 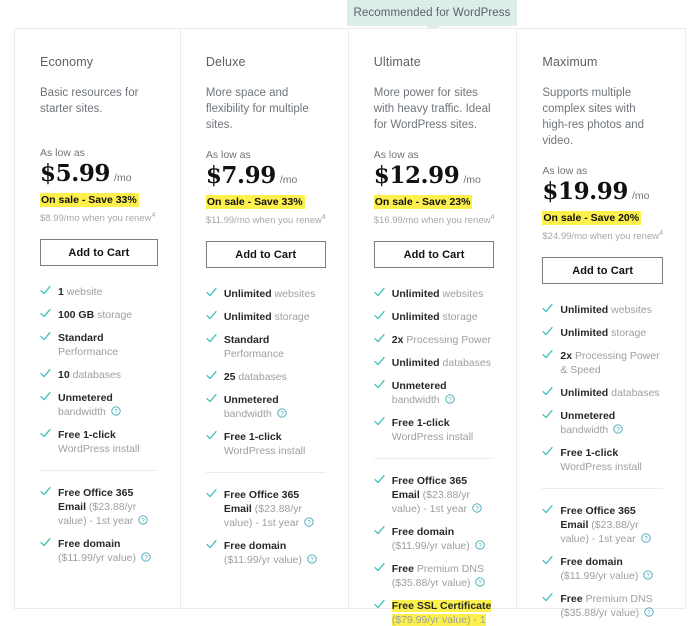 What do you see at coordinates (108, 345) in the screenshot?
I see `plan-feature-text: Standard Performance` at bounding box center [108, 345].